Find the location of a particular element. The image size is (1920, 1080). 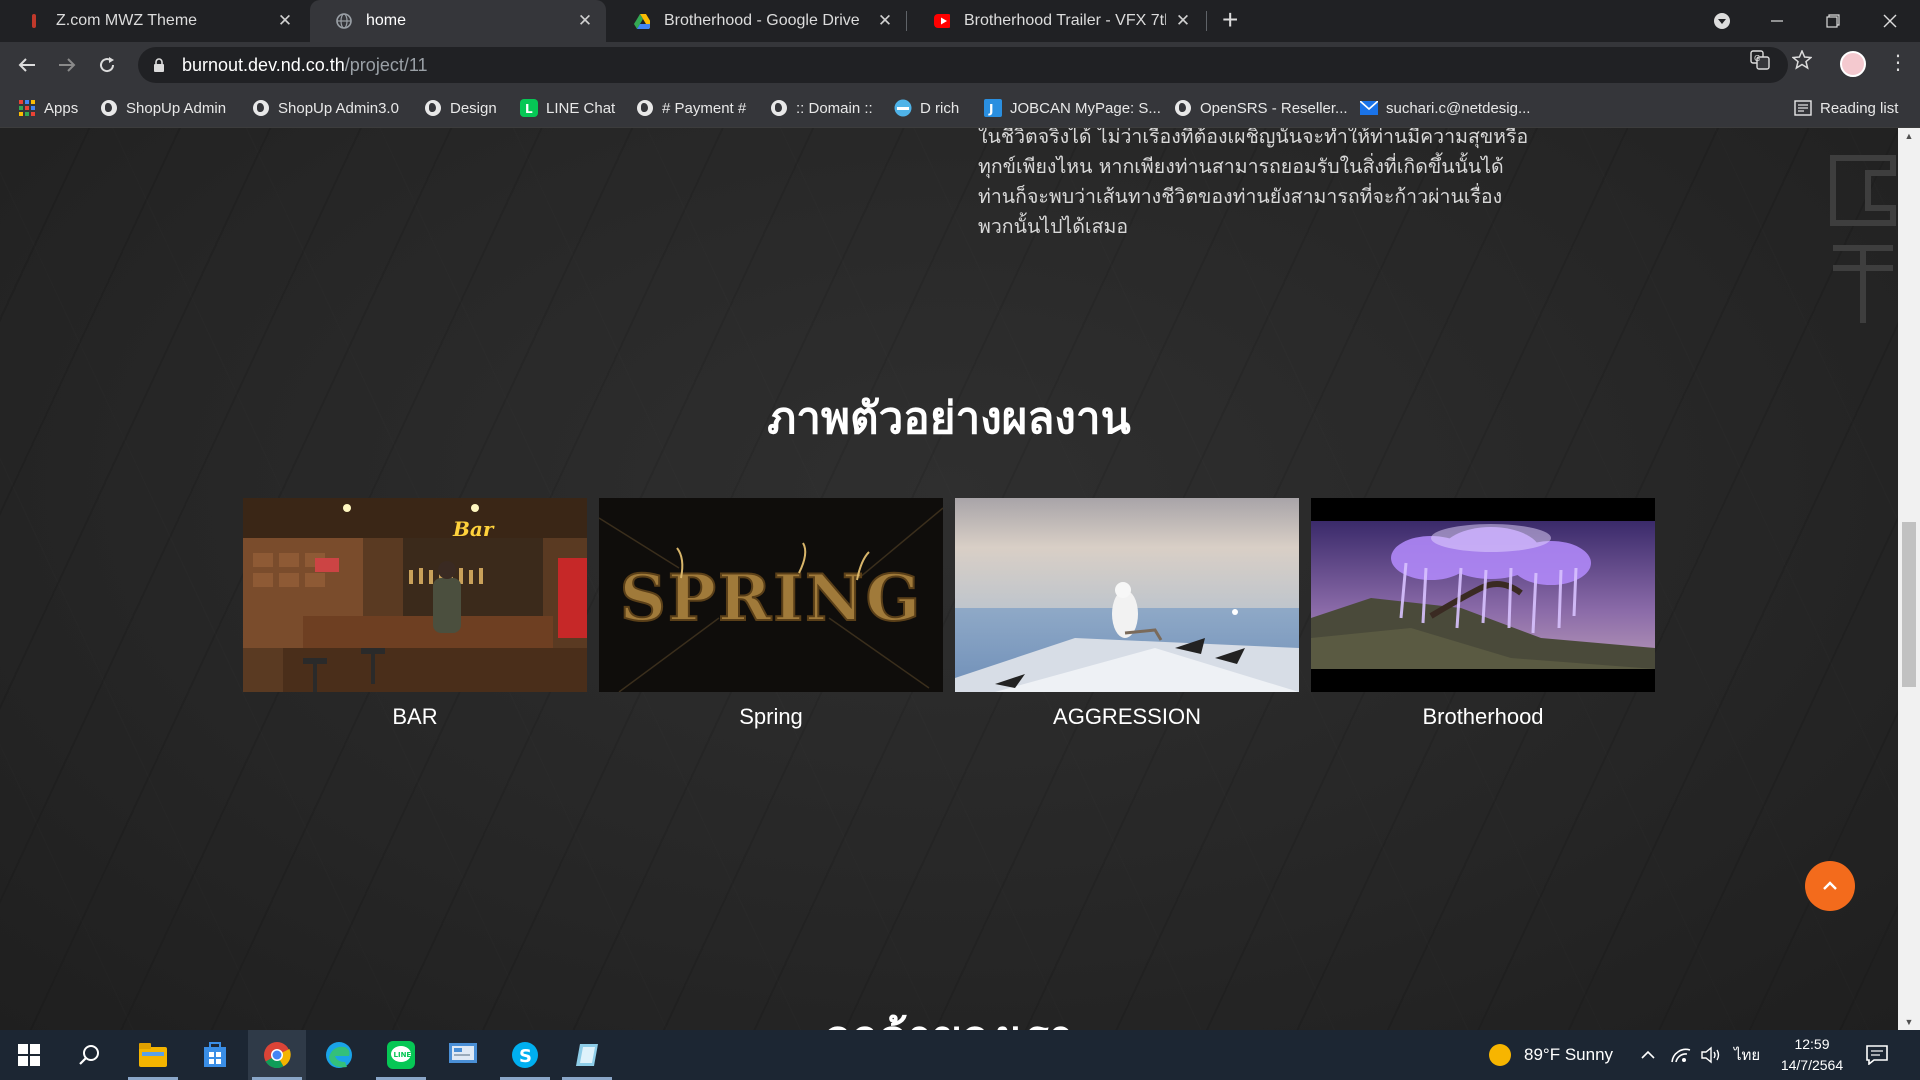

address-bar: burnout.dev.nd.co.th/project/11 is located at coordinates (963, 65).